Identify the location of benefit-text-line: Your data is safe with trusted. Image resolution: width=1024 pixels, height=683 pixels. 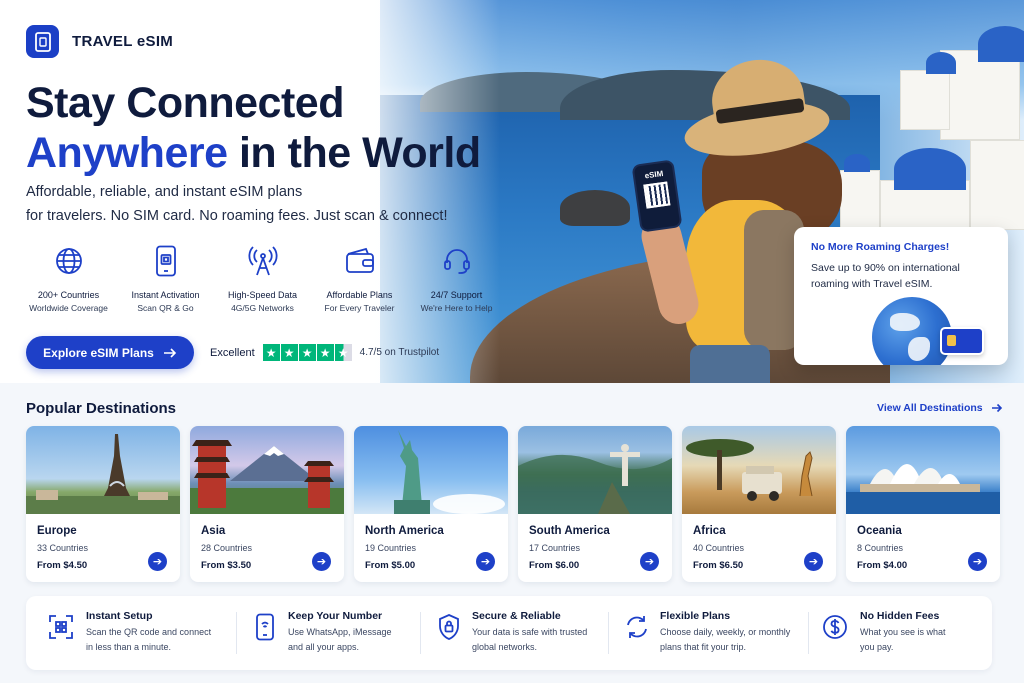
(530, 632).